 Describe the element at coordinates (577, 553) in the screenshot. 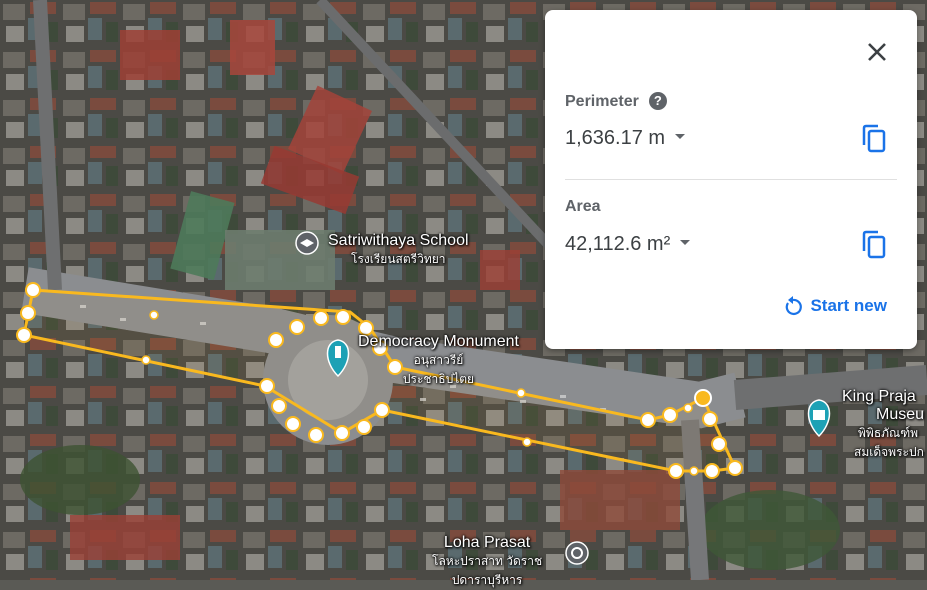

I see `temple-pin-icon` at that location.